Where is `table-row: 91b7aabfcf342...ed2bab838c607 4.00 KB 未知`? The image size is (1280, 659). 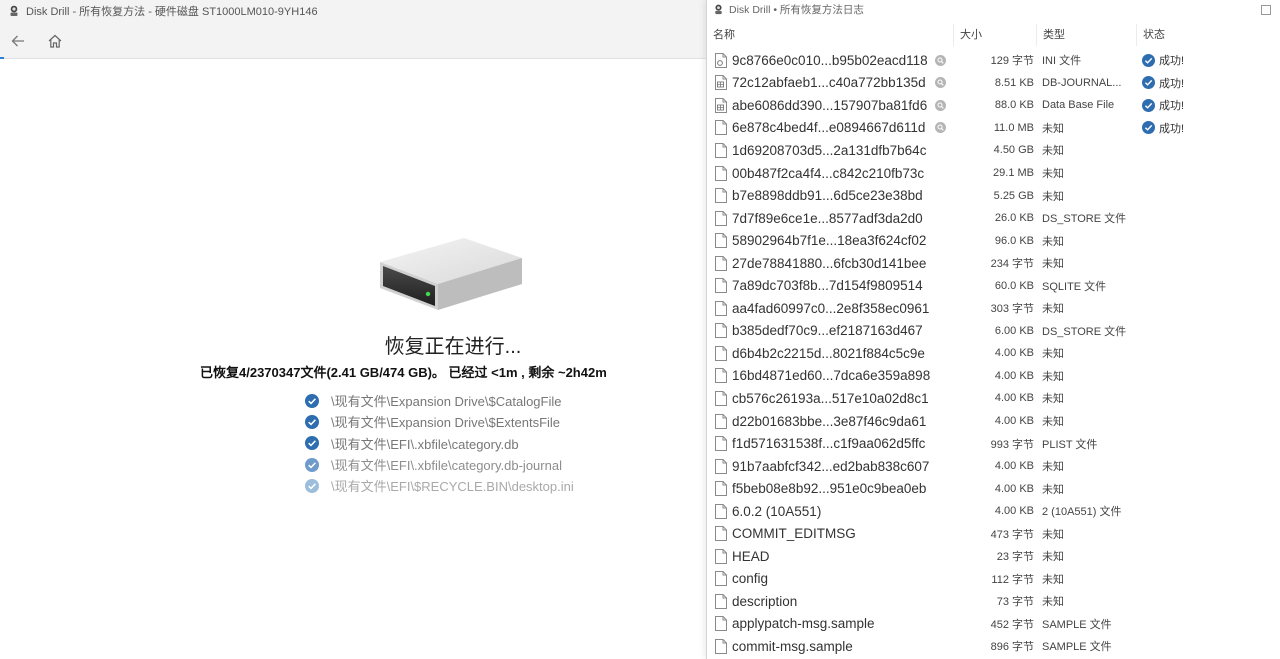
table-row: 91b7aabfcf342...ed2bab838c607 4.00 KB 未知 is located at coordinates (993, 466).